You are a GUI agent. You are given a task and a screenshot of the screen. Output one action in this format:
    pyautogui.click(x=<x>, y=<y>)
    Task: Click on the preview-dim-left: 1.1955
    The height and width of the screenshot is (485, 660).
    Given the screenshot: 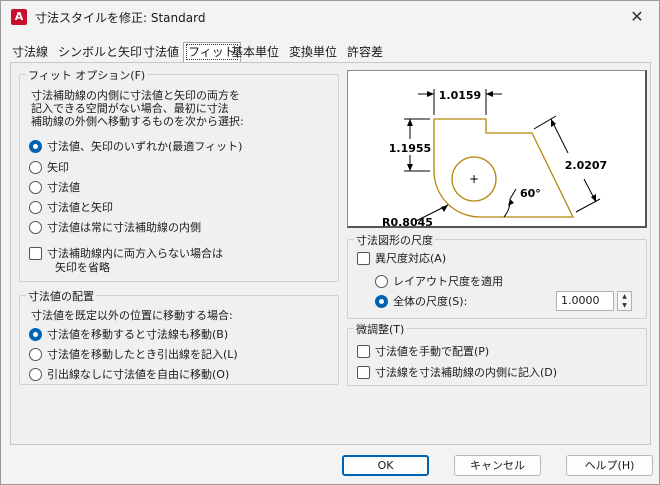 What is the action you would take?
    pyautogui.click(x=410, y=148)
    